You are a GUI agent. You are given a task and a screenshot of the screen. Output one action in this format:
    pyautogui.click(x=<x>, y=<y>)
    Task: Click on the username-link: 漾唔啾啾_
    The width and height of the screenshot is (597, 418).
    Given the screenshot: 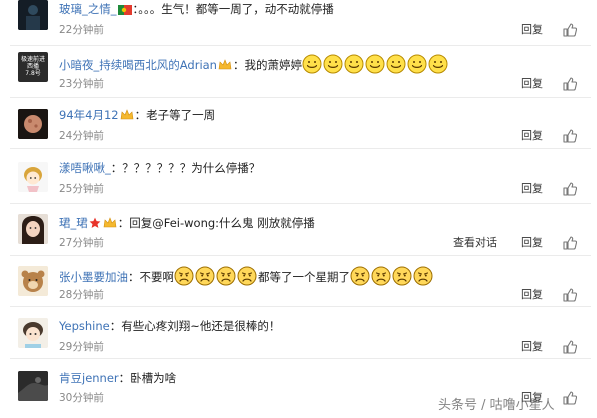 What is the action you would take?
    pyautogui.click(x=85, y=168)
    